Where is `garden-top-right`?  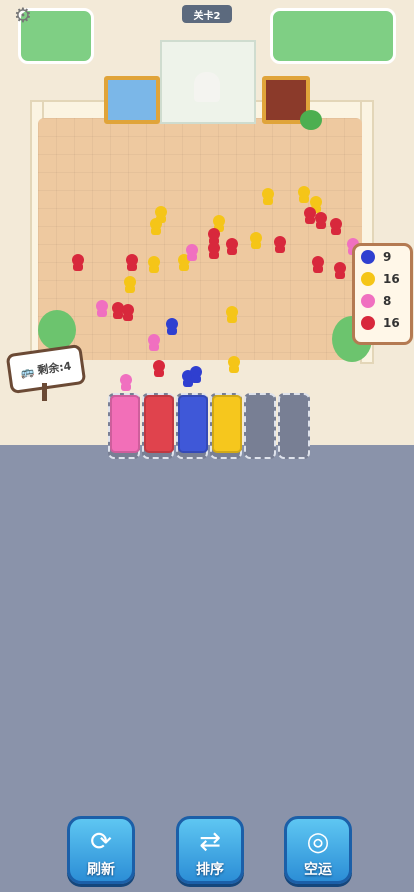
garden-top-right is located at coordinates (333, 36).